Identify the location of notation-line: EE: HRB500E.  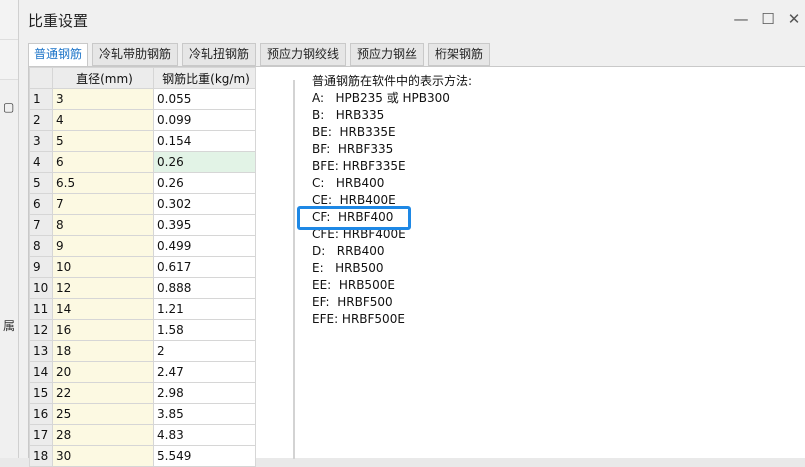
(353, 285).